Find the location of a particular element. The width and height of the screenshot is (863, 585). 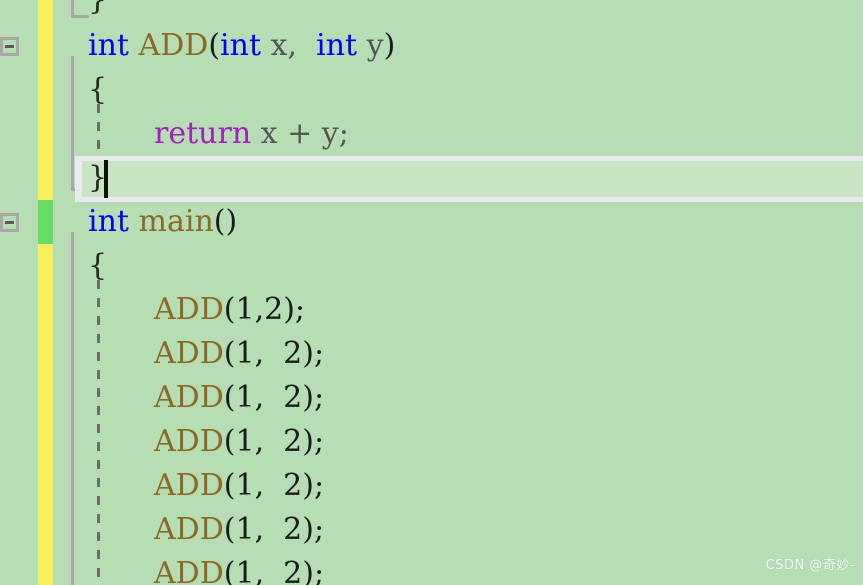

indent-guide-add-body is located at coordinates (98, 133).